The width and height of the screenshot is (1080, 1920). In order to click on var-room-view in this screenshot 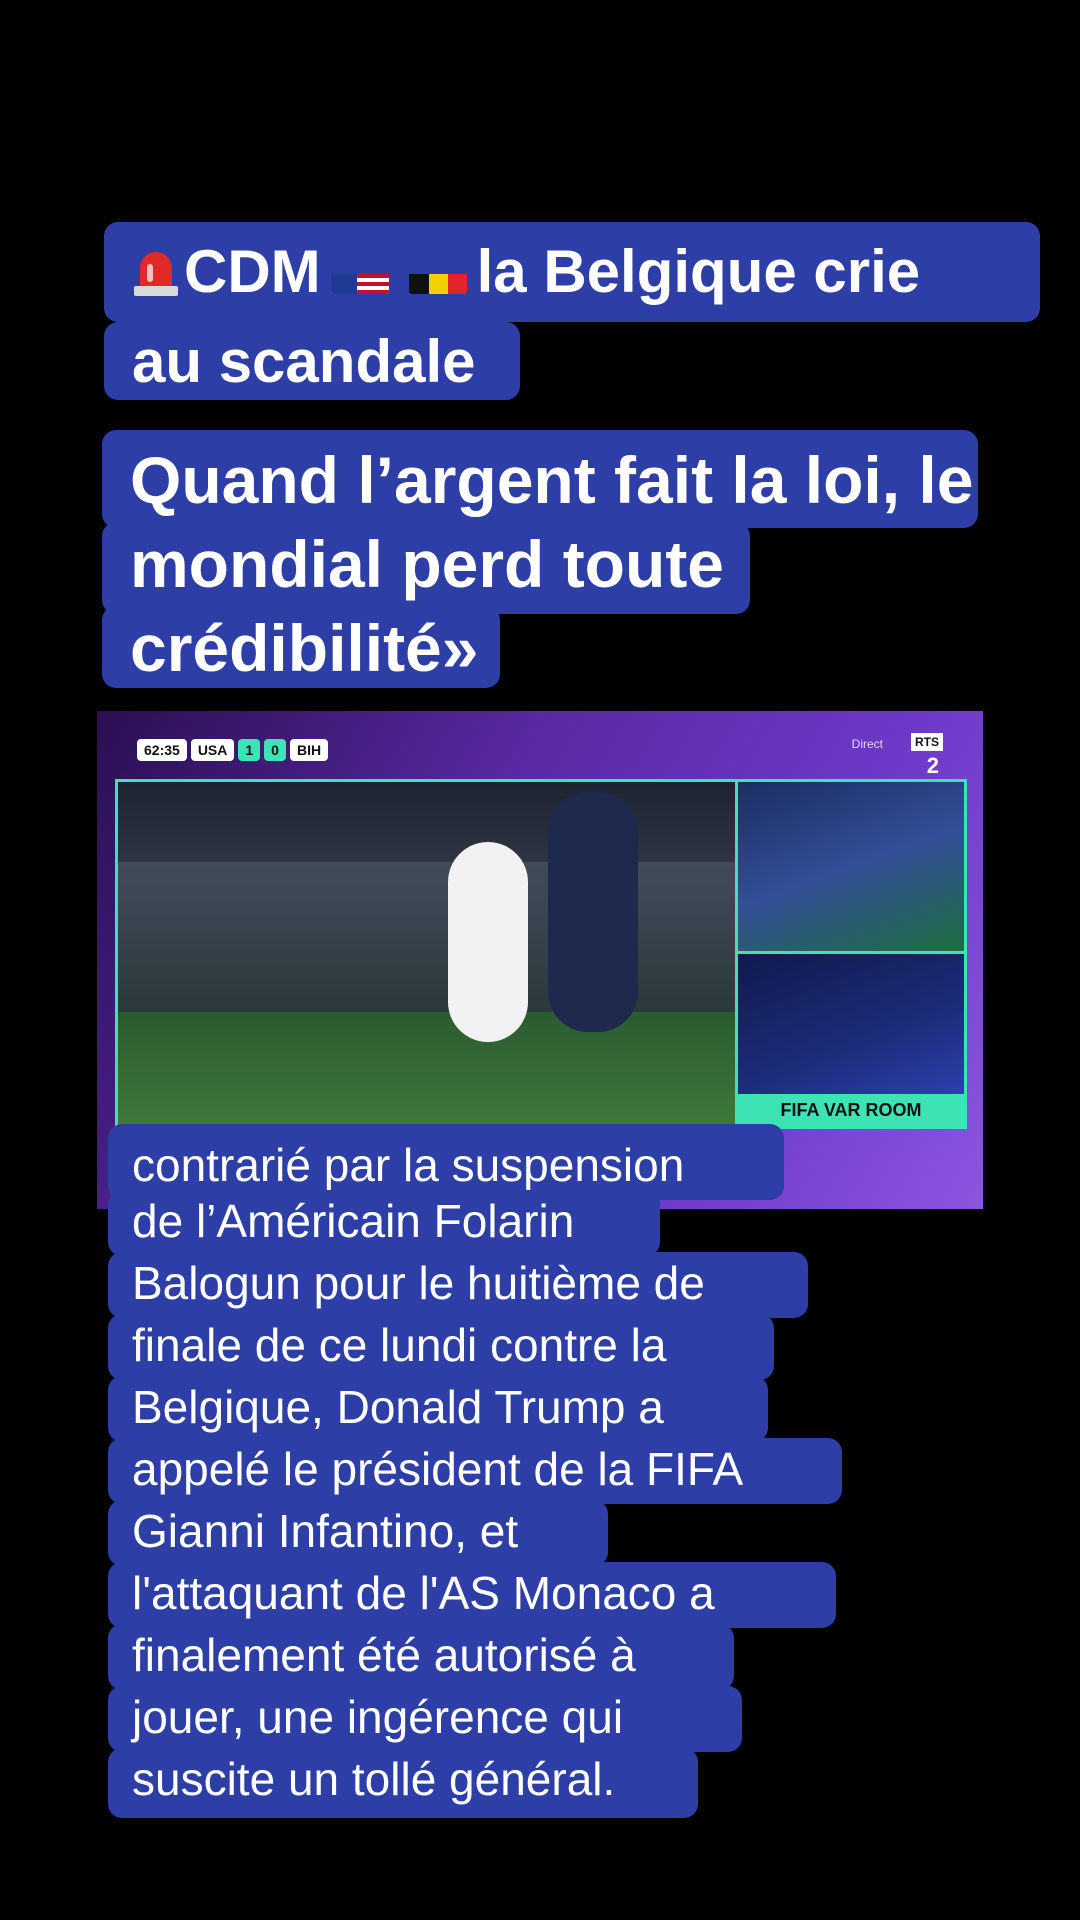, I will do `click(851, 1025)`.